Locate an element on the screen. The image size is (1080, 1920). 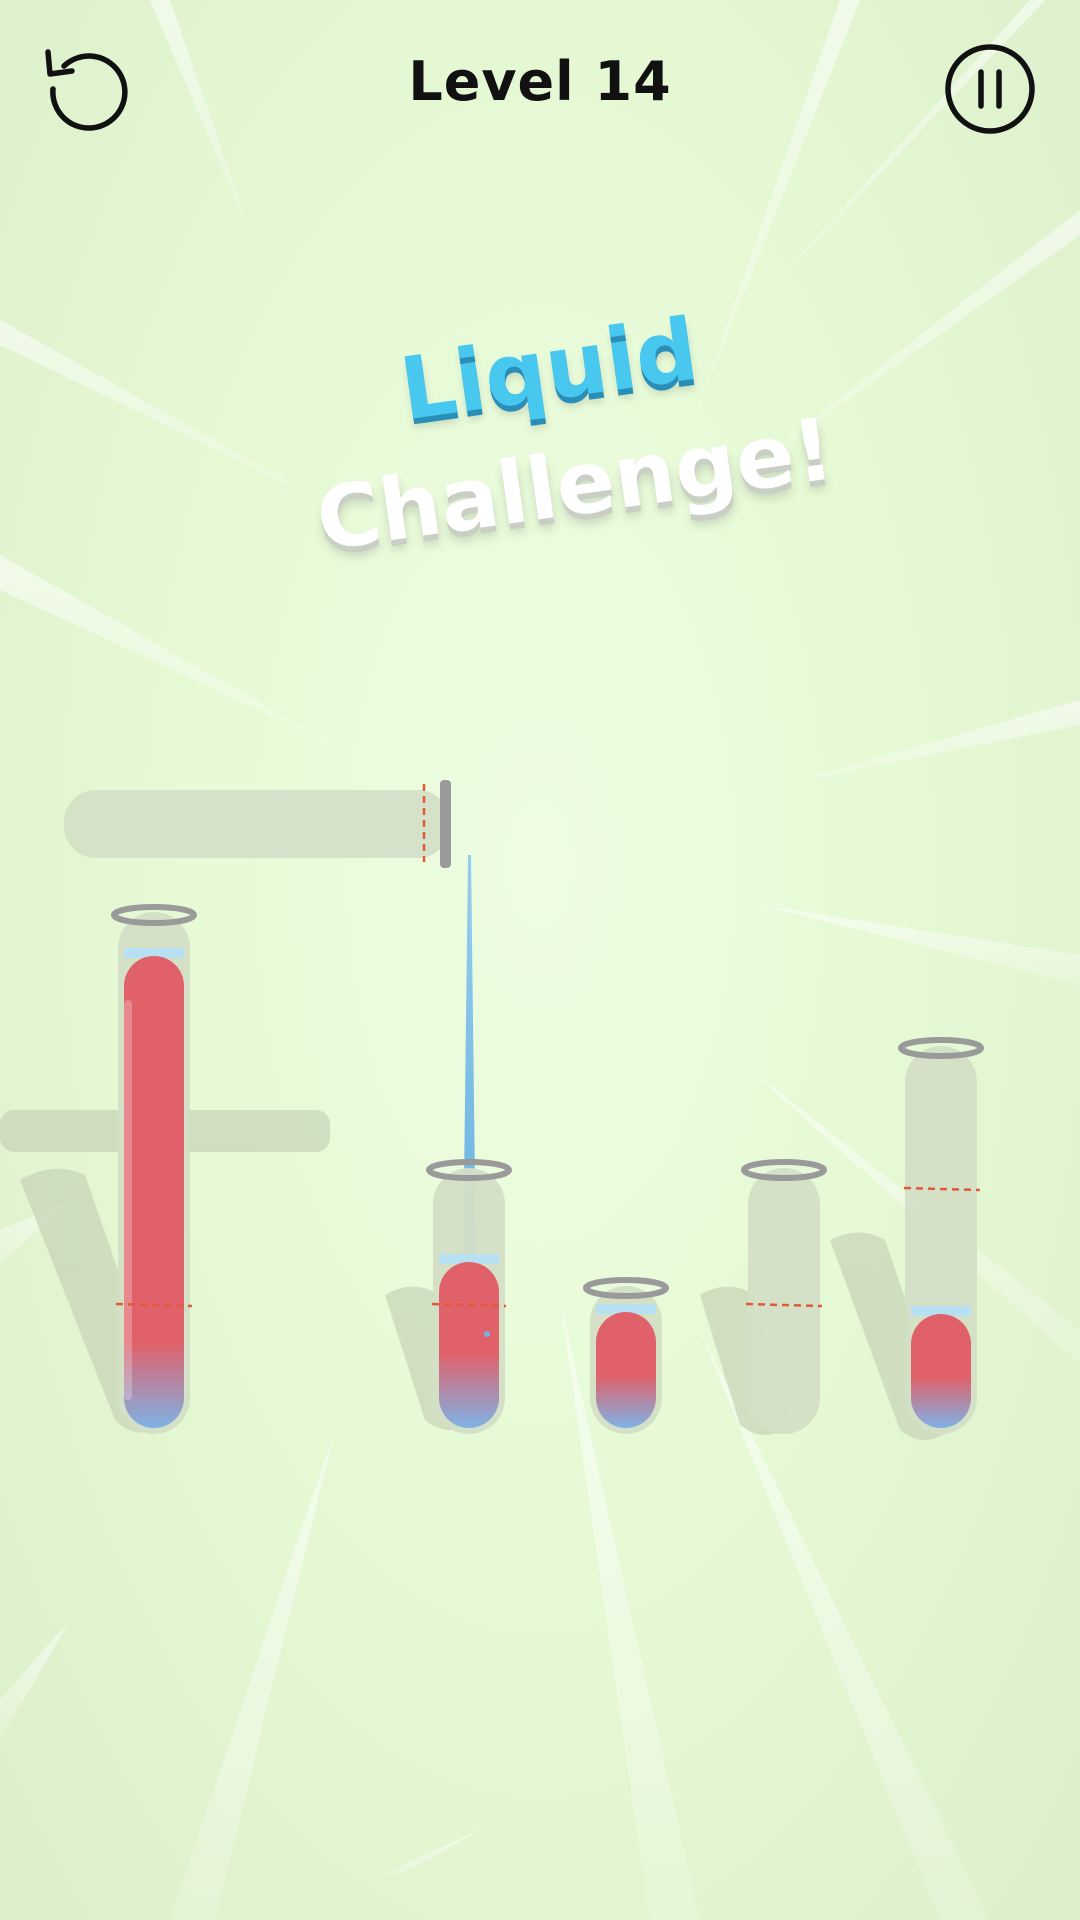
tube-2-liquid is located at coordinates (469, 1345).